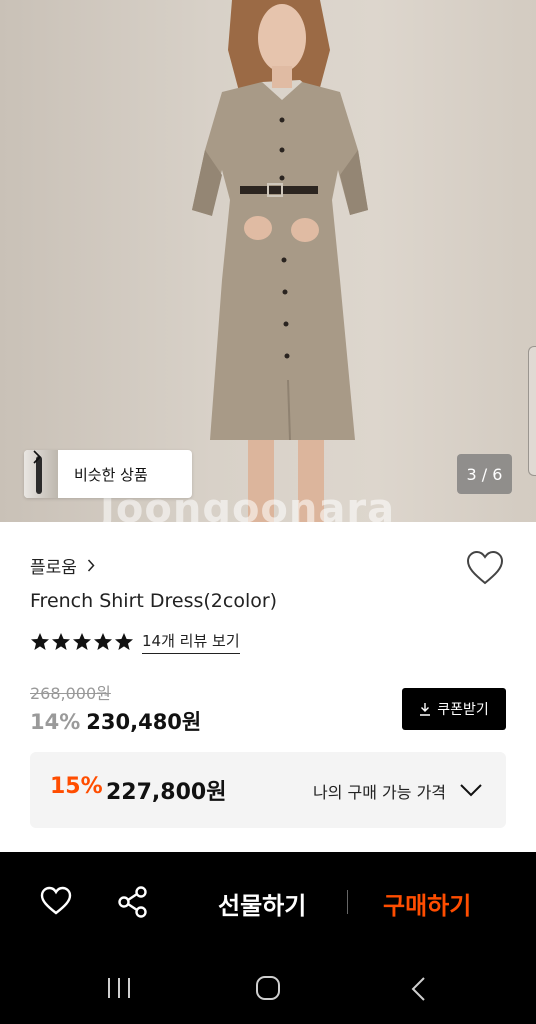 This screenshot has width=536, height=1024. What do you see at coordinates (463, 710) in the screenshot?
I see `coupon-button-label: 쿠폰받기` at bounding box center [463, 710].